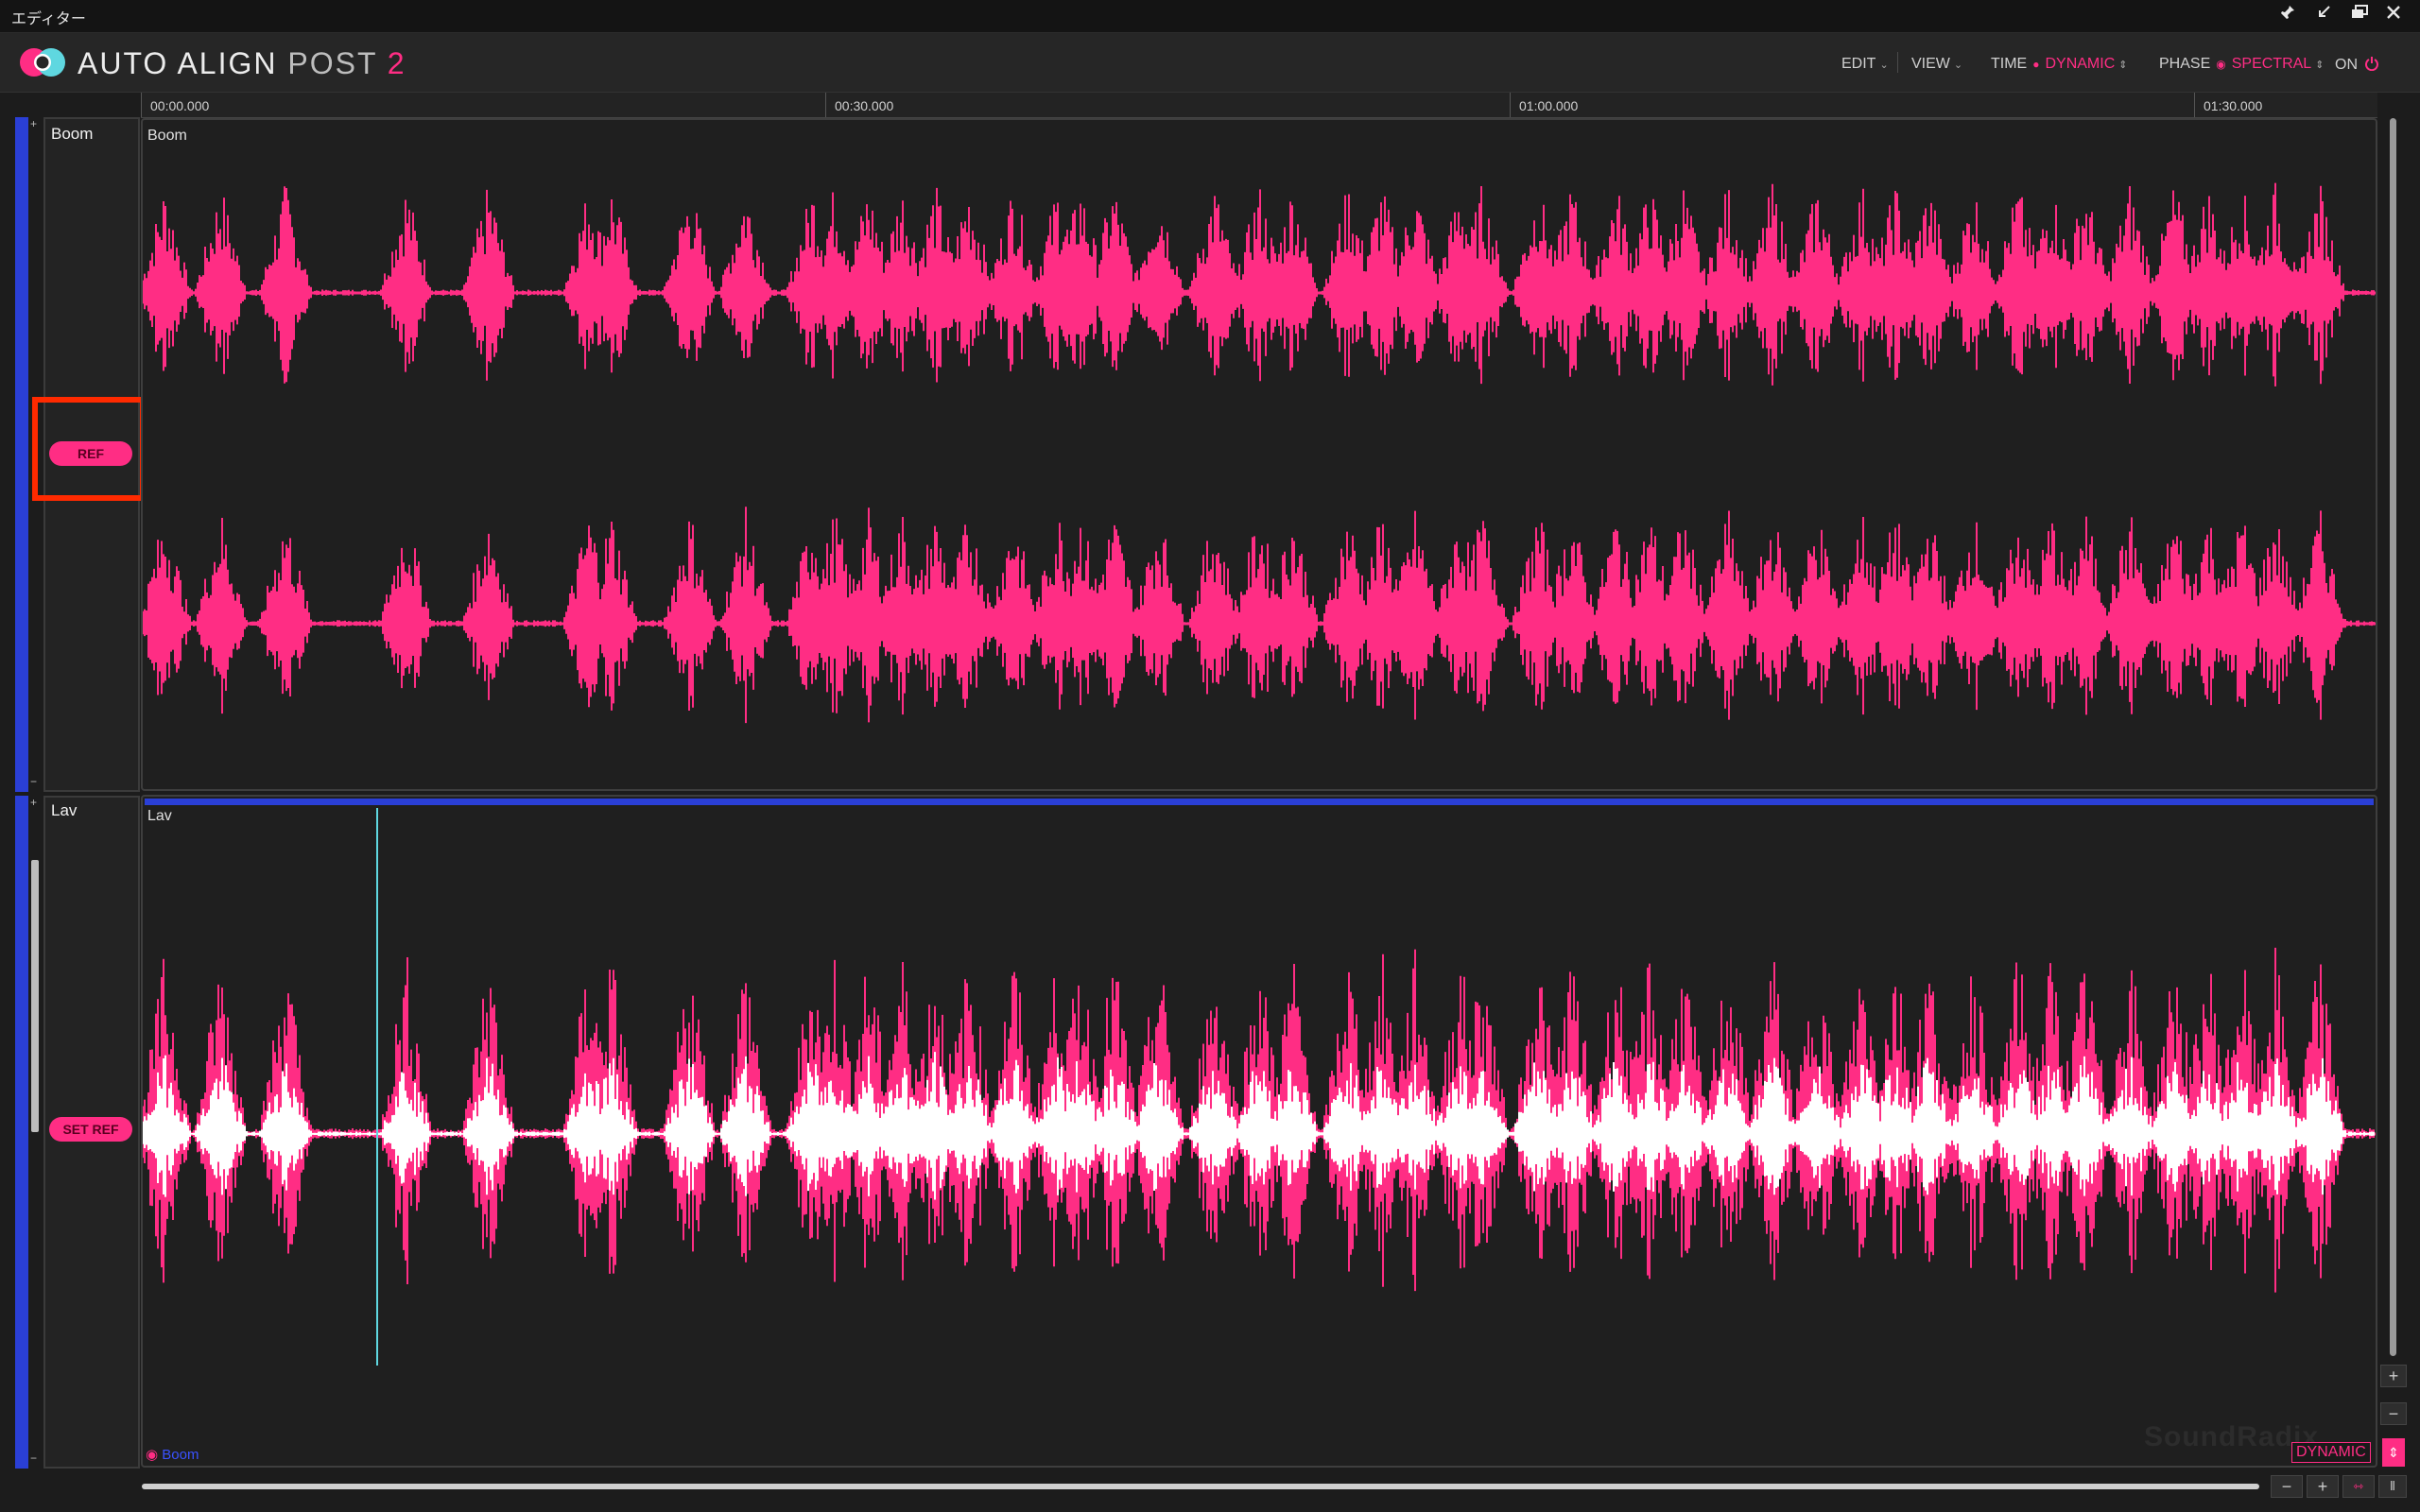  What do you see at coordinates (2271, 64) in the screenshot?
I see `phase-value: SPECTRAL` at bounding box center [2271, 64].